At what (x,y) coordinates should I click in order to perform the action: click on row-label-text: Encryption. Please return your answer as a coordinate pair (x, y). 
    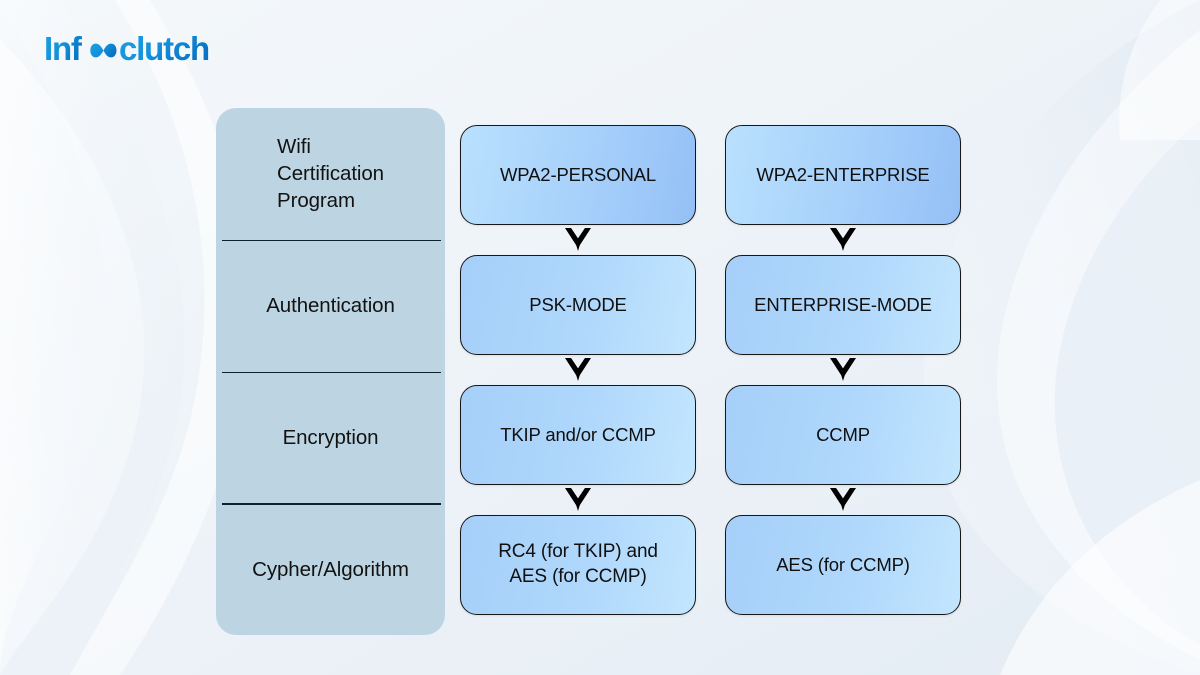
    Looking at the image, I should click on (330, 437).